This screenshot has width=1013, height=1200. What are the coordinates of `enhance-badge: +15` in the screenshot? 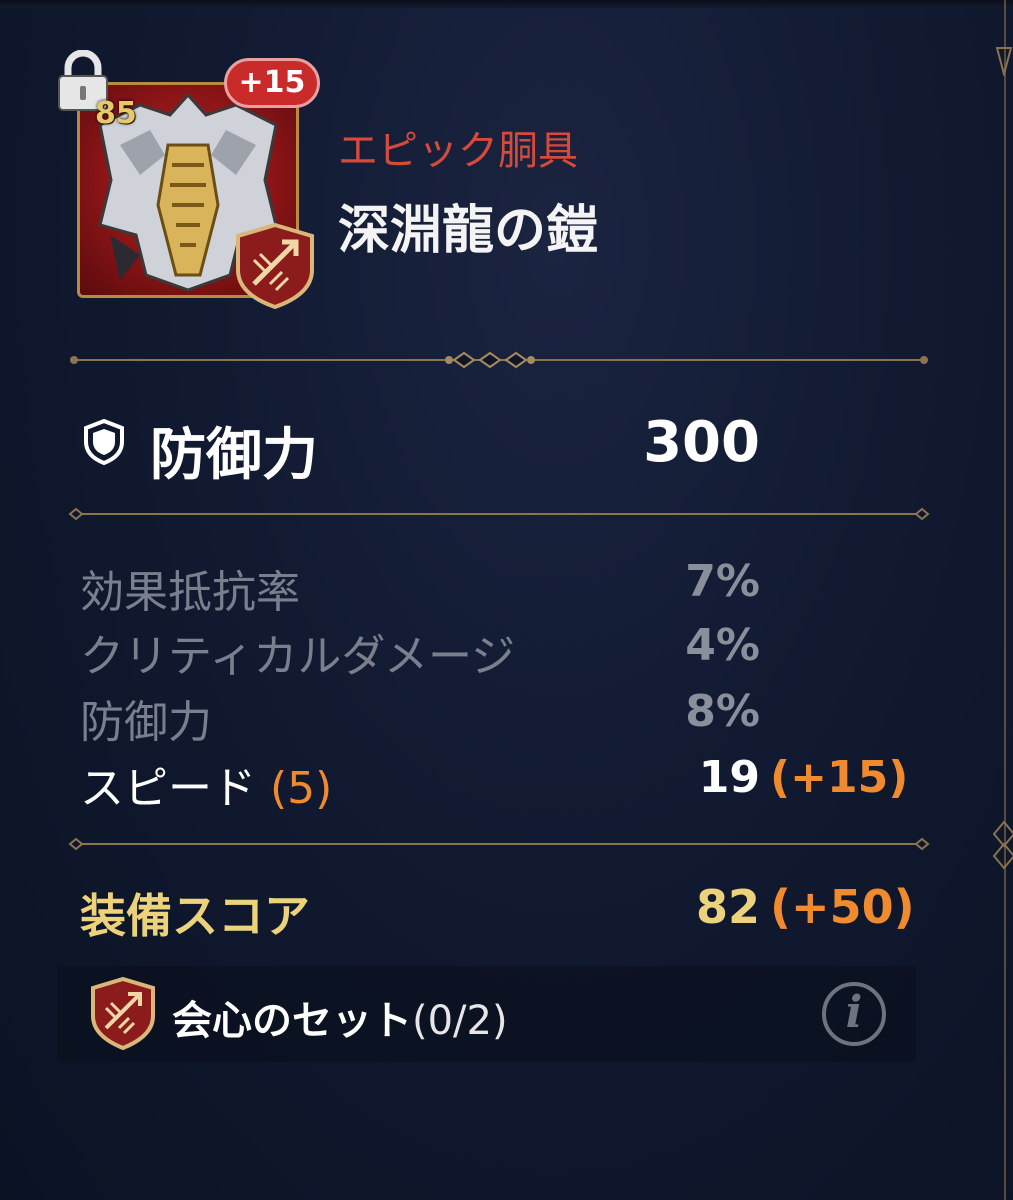 It's located at (272, 83).